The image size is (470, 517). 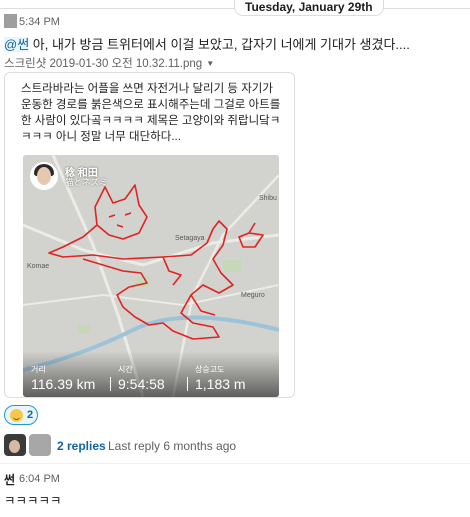 I want to click on activity-title: 猫とネズミ, so click(x=86, y=182).